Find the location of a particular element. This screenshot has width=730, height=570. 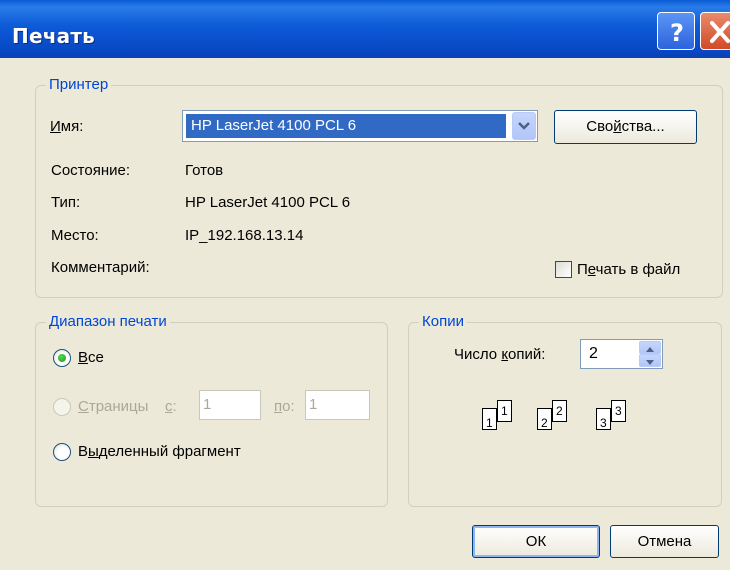

printer-name-label: Имя: is located at coordinates (67, 126).